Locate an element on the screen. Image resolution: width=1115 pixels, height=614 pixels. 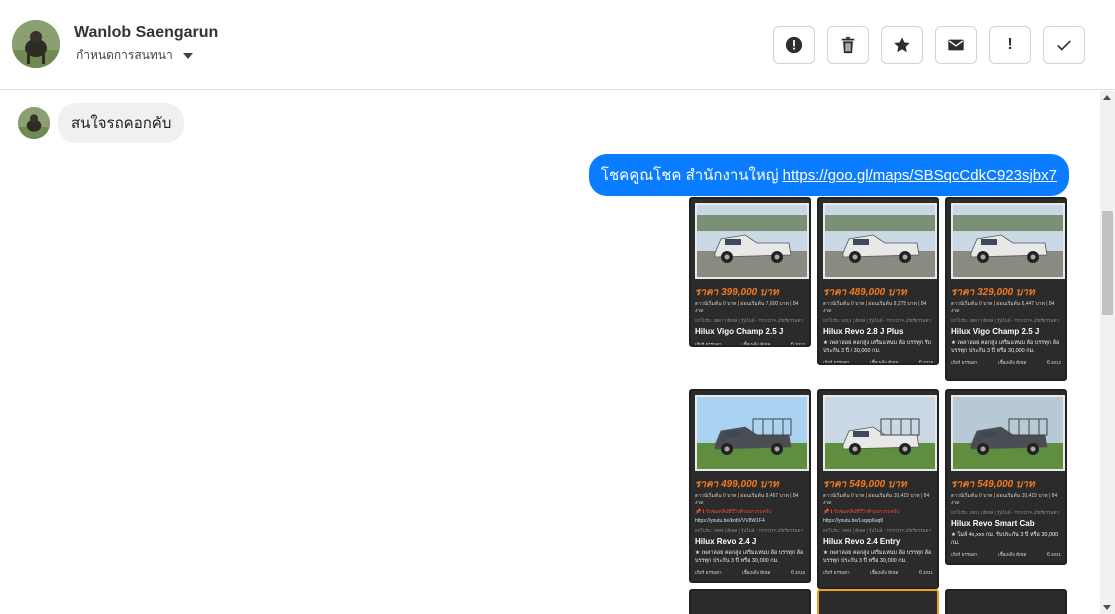
card-price: ราคา 489,000 บาท is located at coordinates (865, 292).